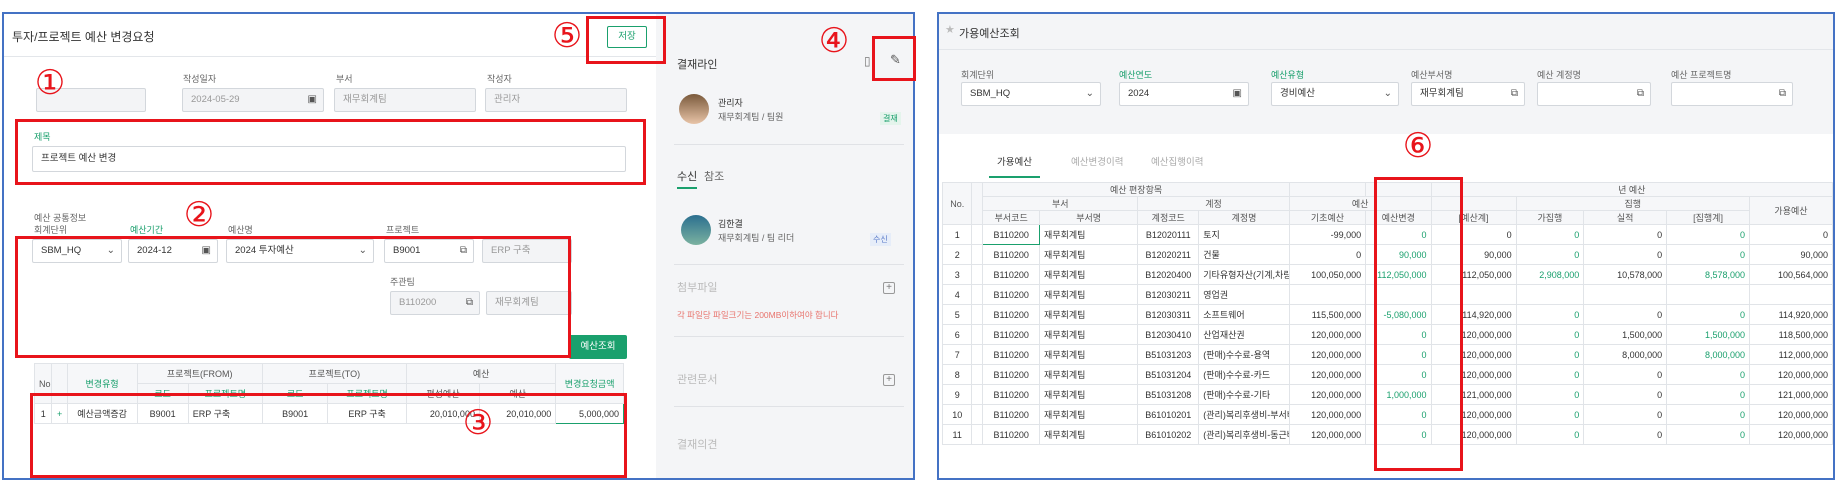 This screenshot has width=1835, height=480. Describe the element at coordinates (1177, 161) in the screenshot. I see `tab-exec-history: 예산집행이력` at that location.